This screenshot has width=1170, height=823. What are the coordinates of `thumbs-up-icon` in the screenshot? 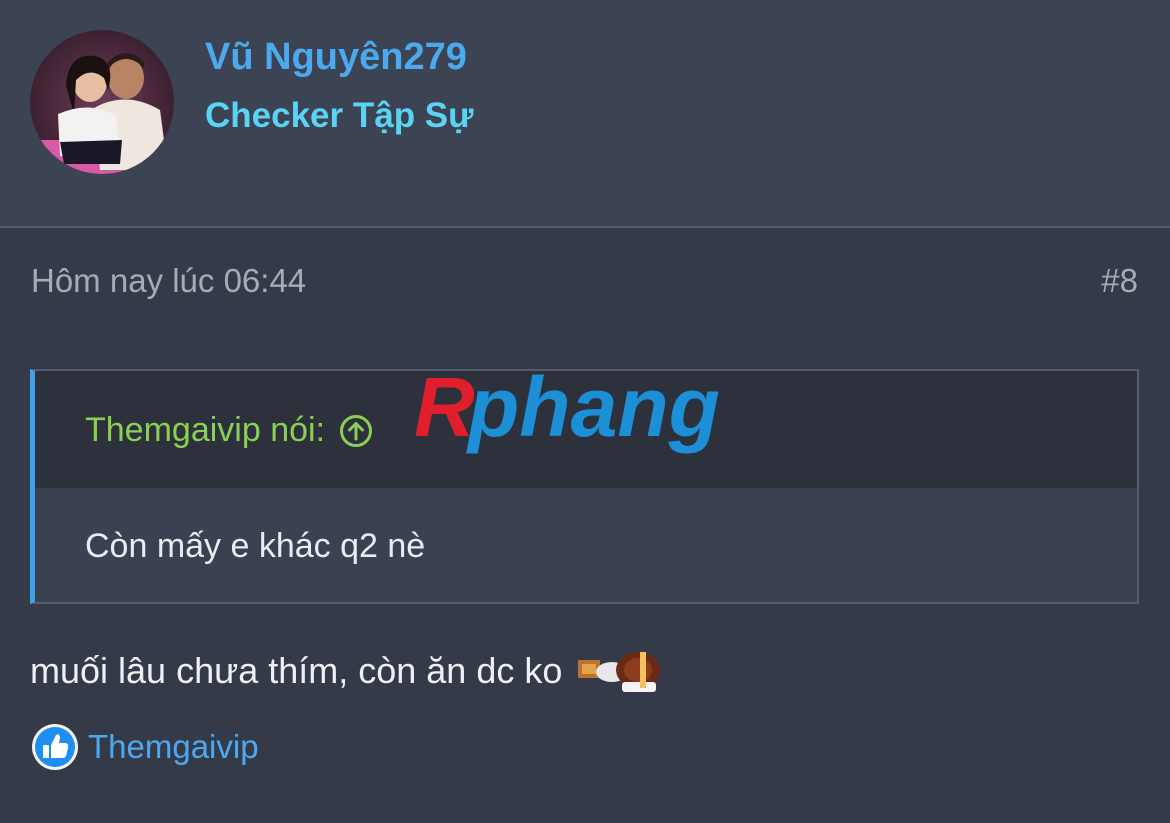 It's located at (55, 747).